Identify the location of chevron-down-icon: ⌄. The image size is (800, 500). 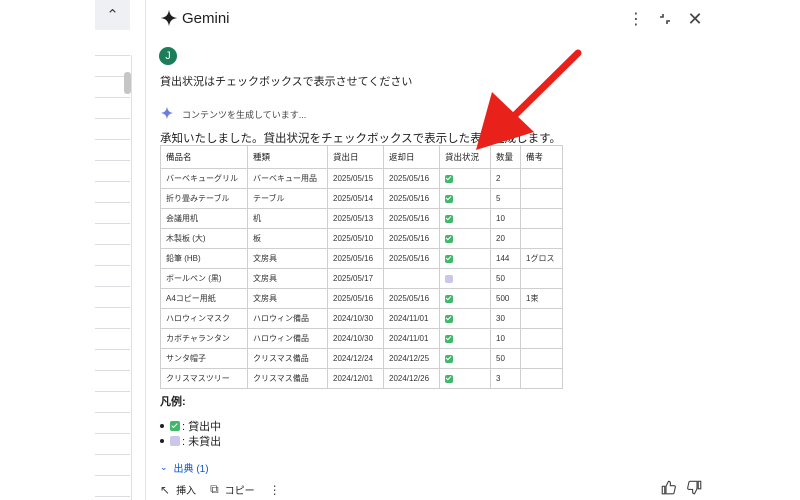
(164, 467).